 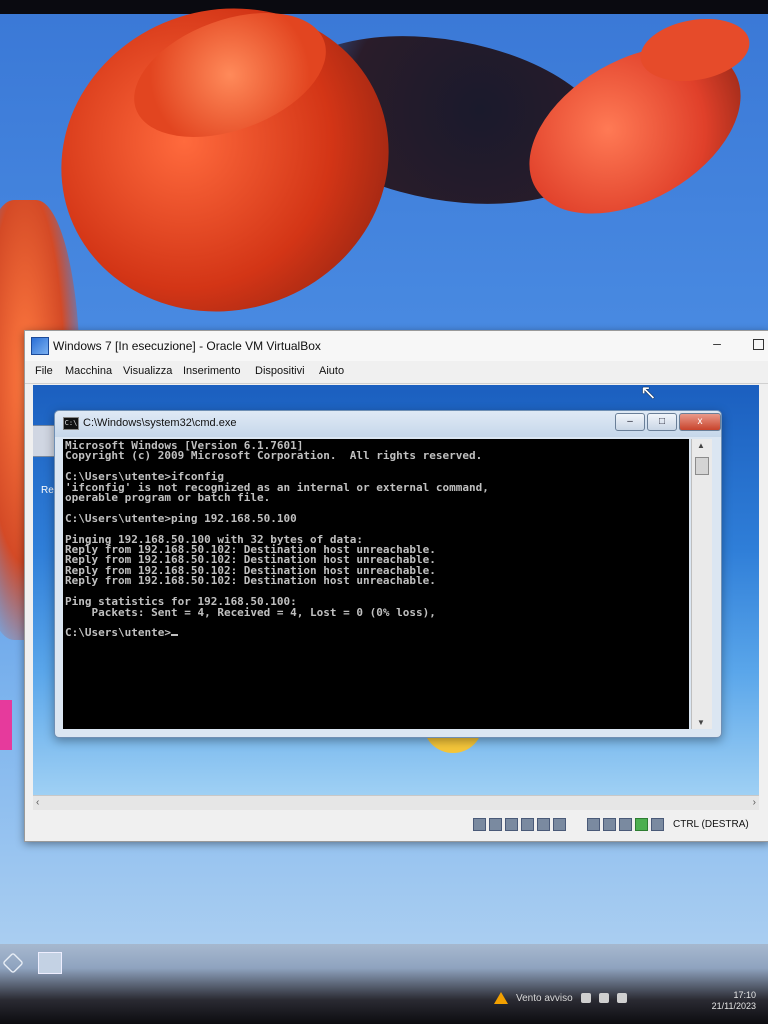 I want to click on recycle-bin-icon, so click(x=44, y=441).